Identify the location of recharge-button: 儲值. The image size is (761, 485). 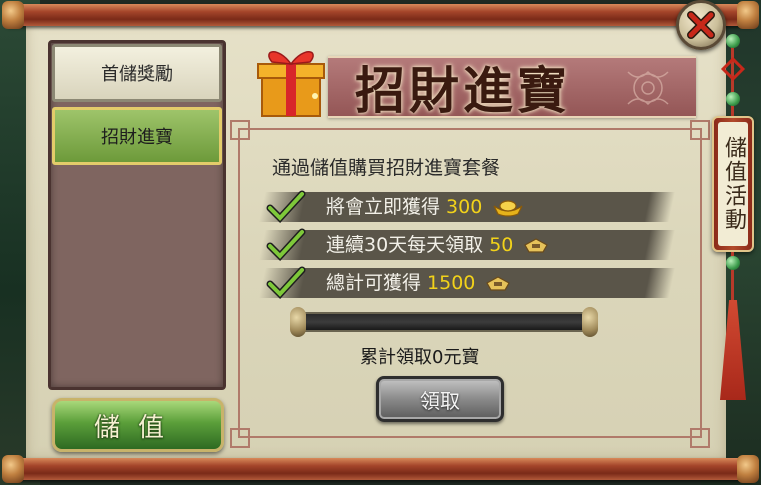
(138, 425).